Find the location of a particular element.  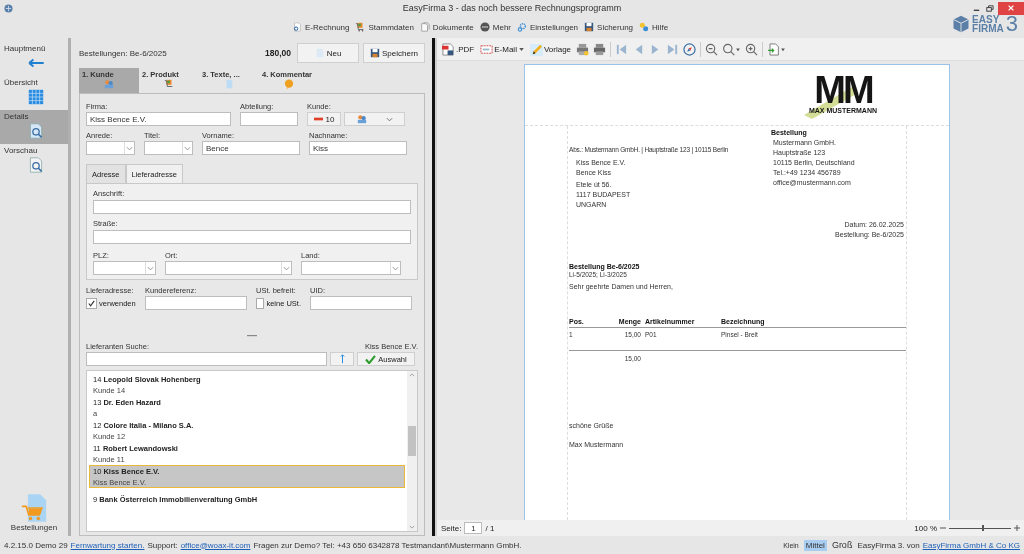

menu-item: Stammdaten is located at coordinates (384, 27).